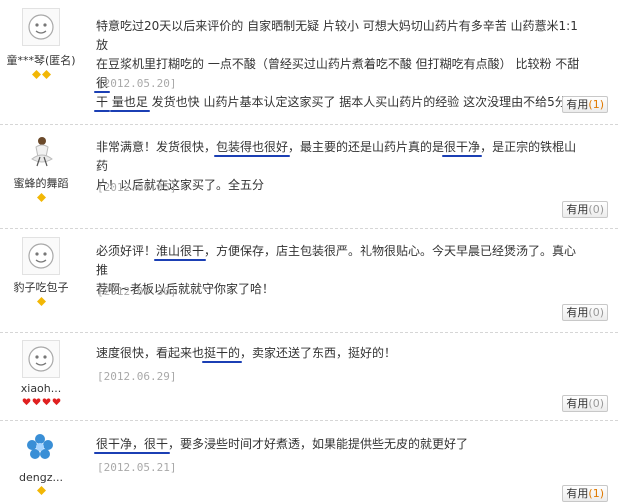 The height and width of the screenshot is (502, 618). What do you see at coordinates (246, 353) in the screenshot?
I see `review-content: 速度很快，看起来也挺干的，卖家还送了东西，挺好的！` at bounding box center [246, 353].